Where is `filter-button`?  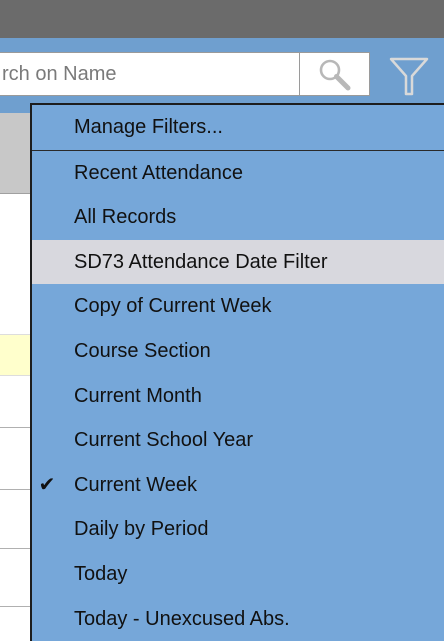 filter-button is located at coordinates (409, 77).